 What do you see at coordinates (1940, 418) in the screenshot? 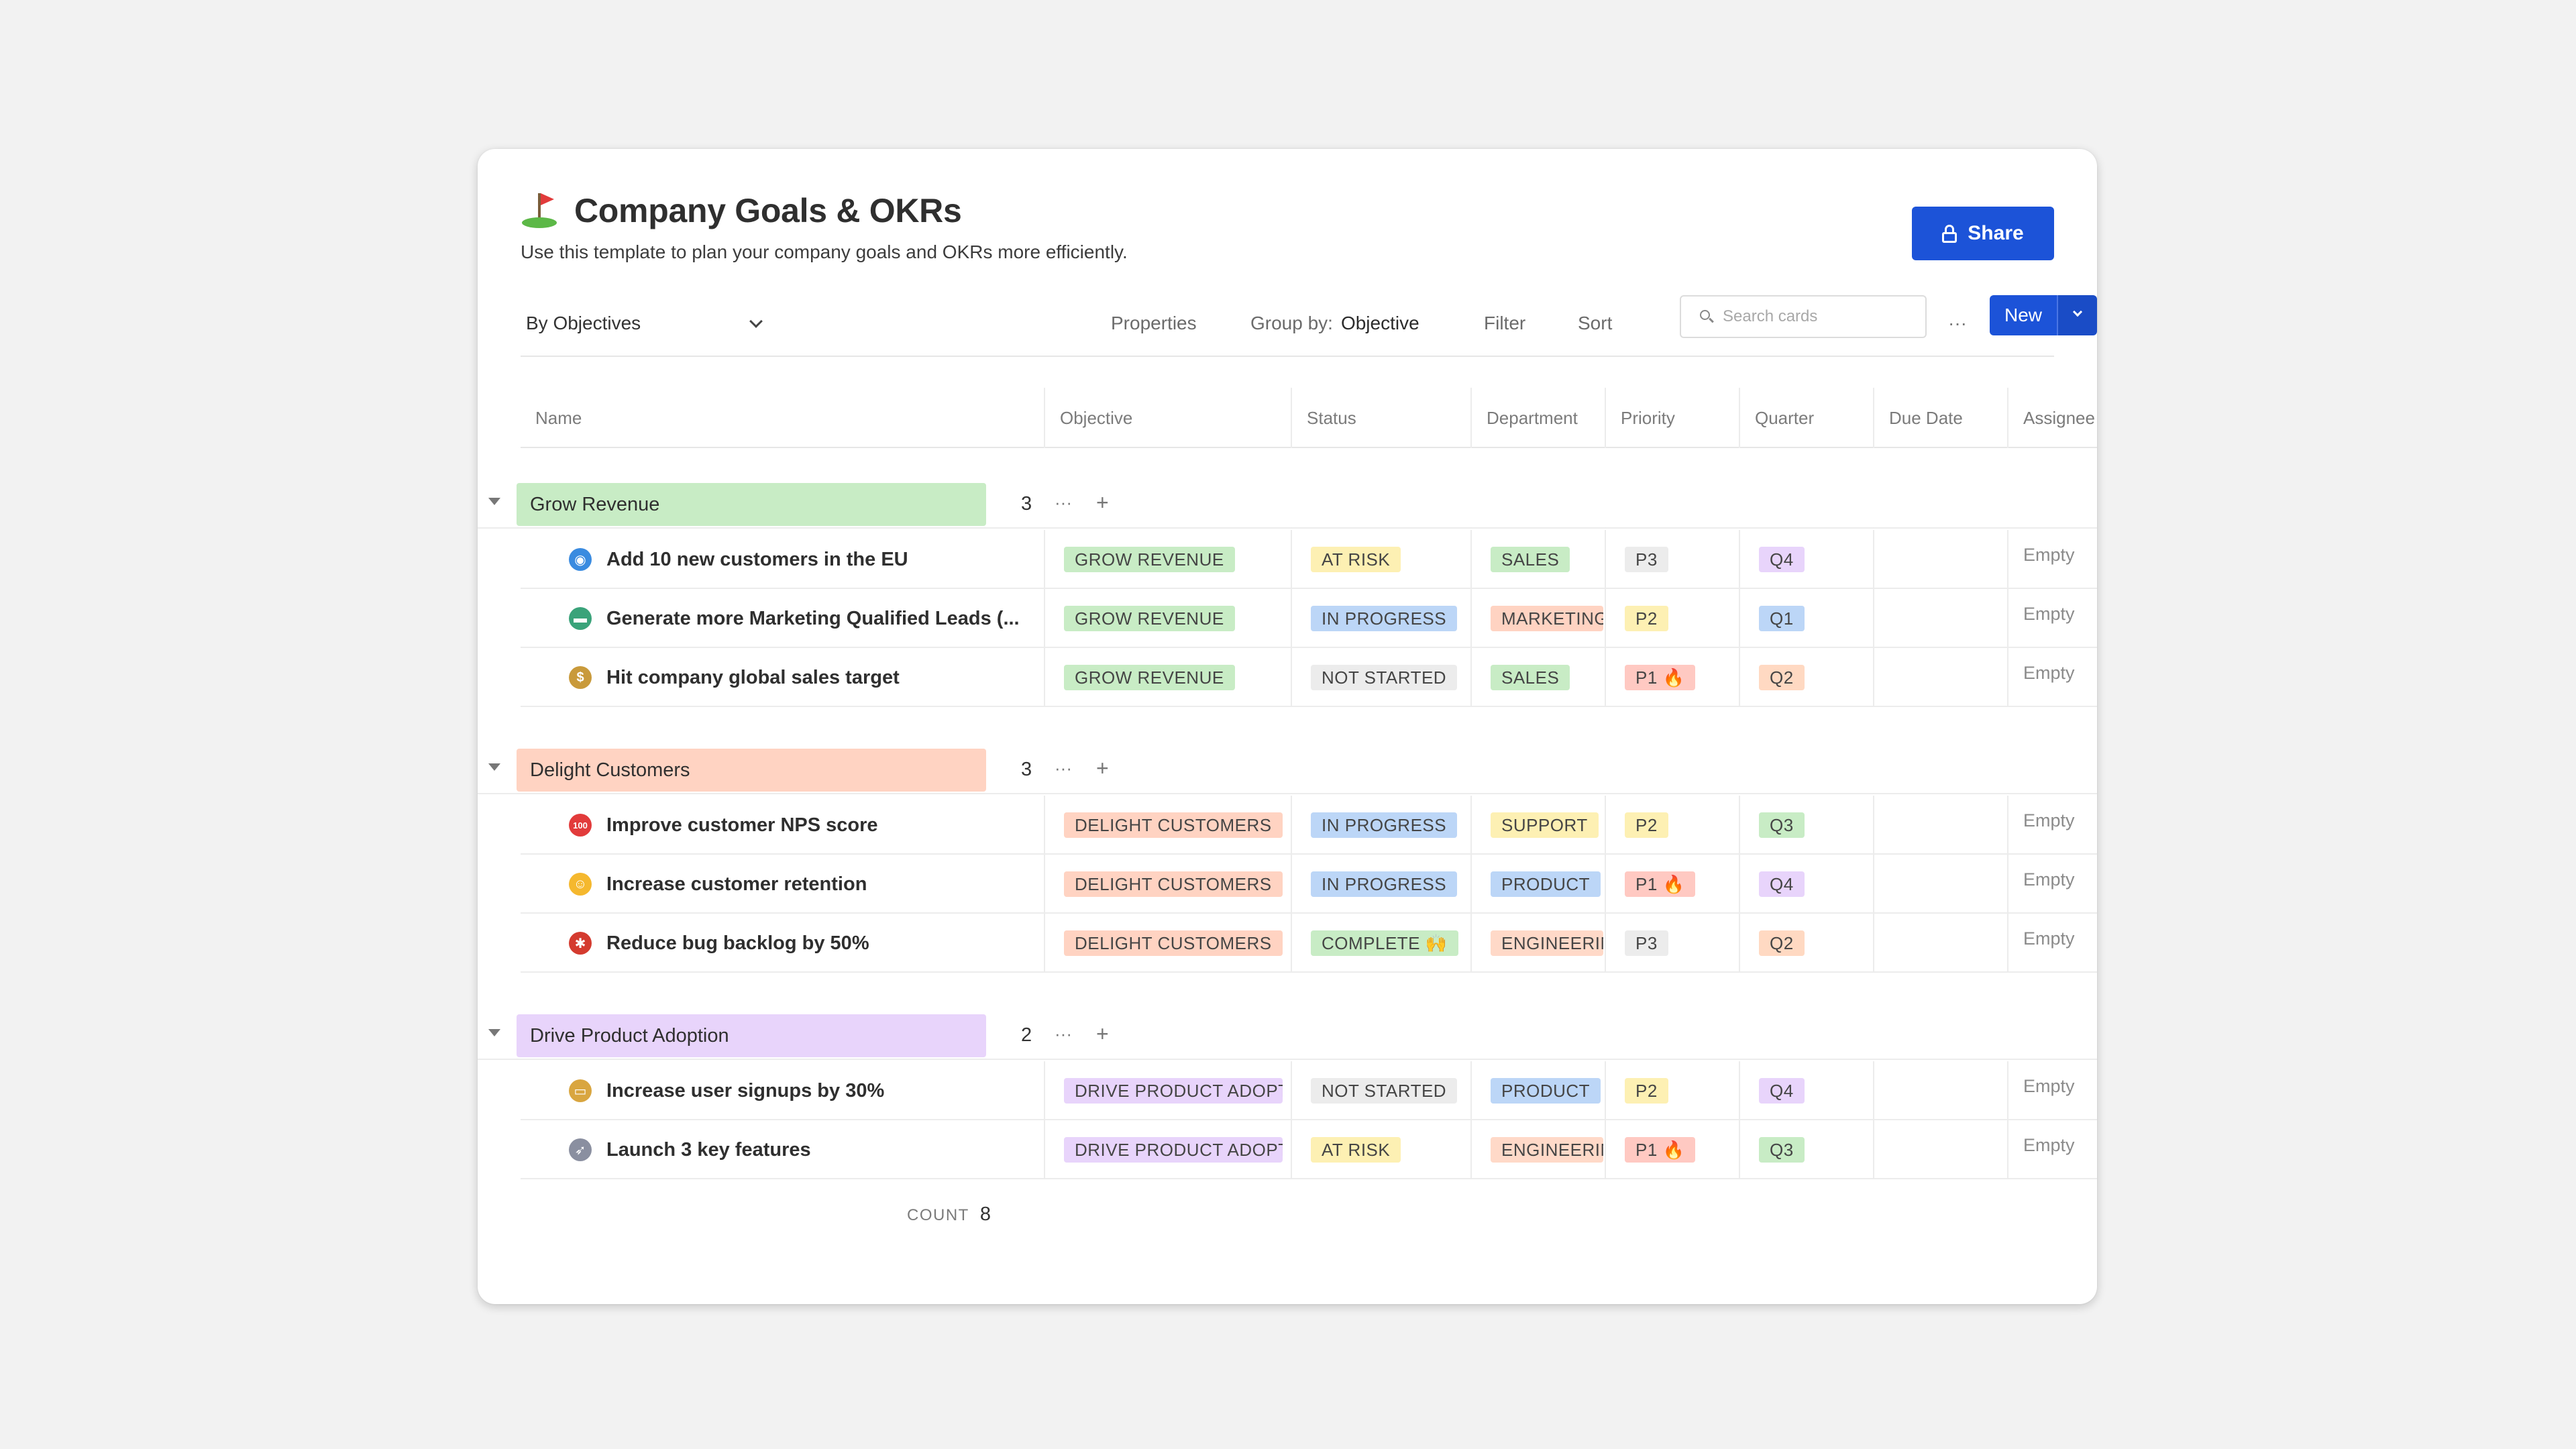
I see `column-header-due-date: Due Date` at bounding box center [1940, 418].